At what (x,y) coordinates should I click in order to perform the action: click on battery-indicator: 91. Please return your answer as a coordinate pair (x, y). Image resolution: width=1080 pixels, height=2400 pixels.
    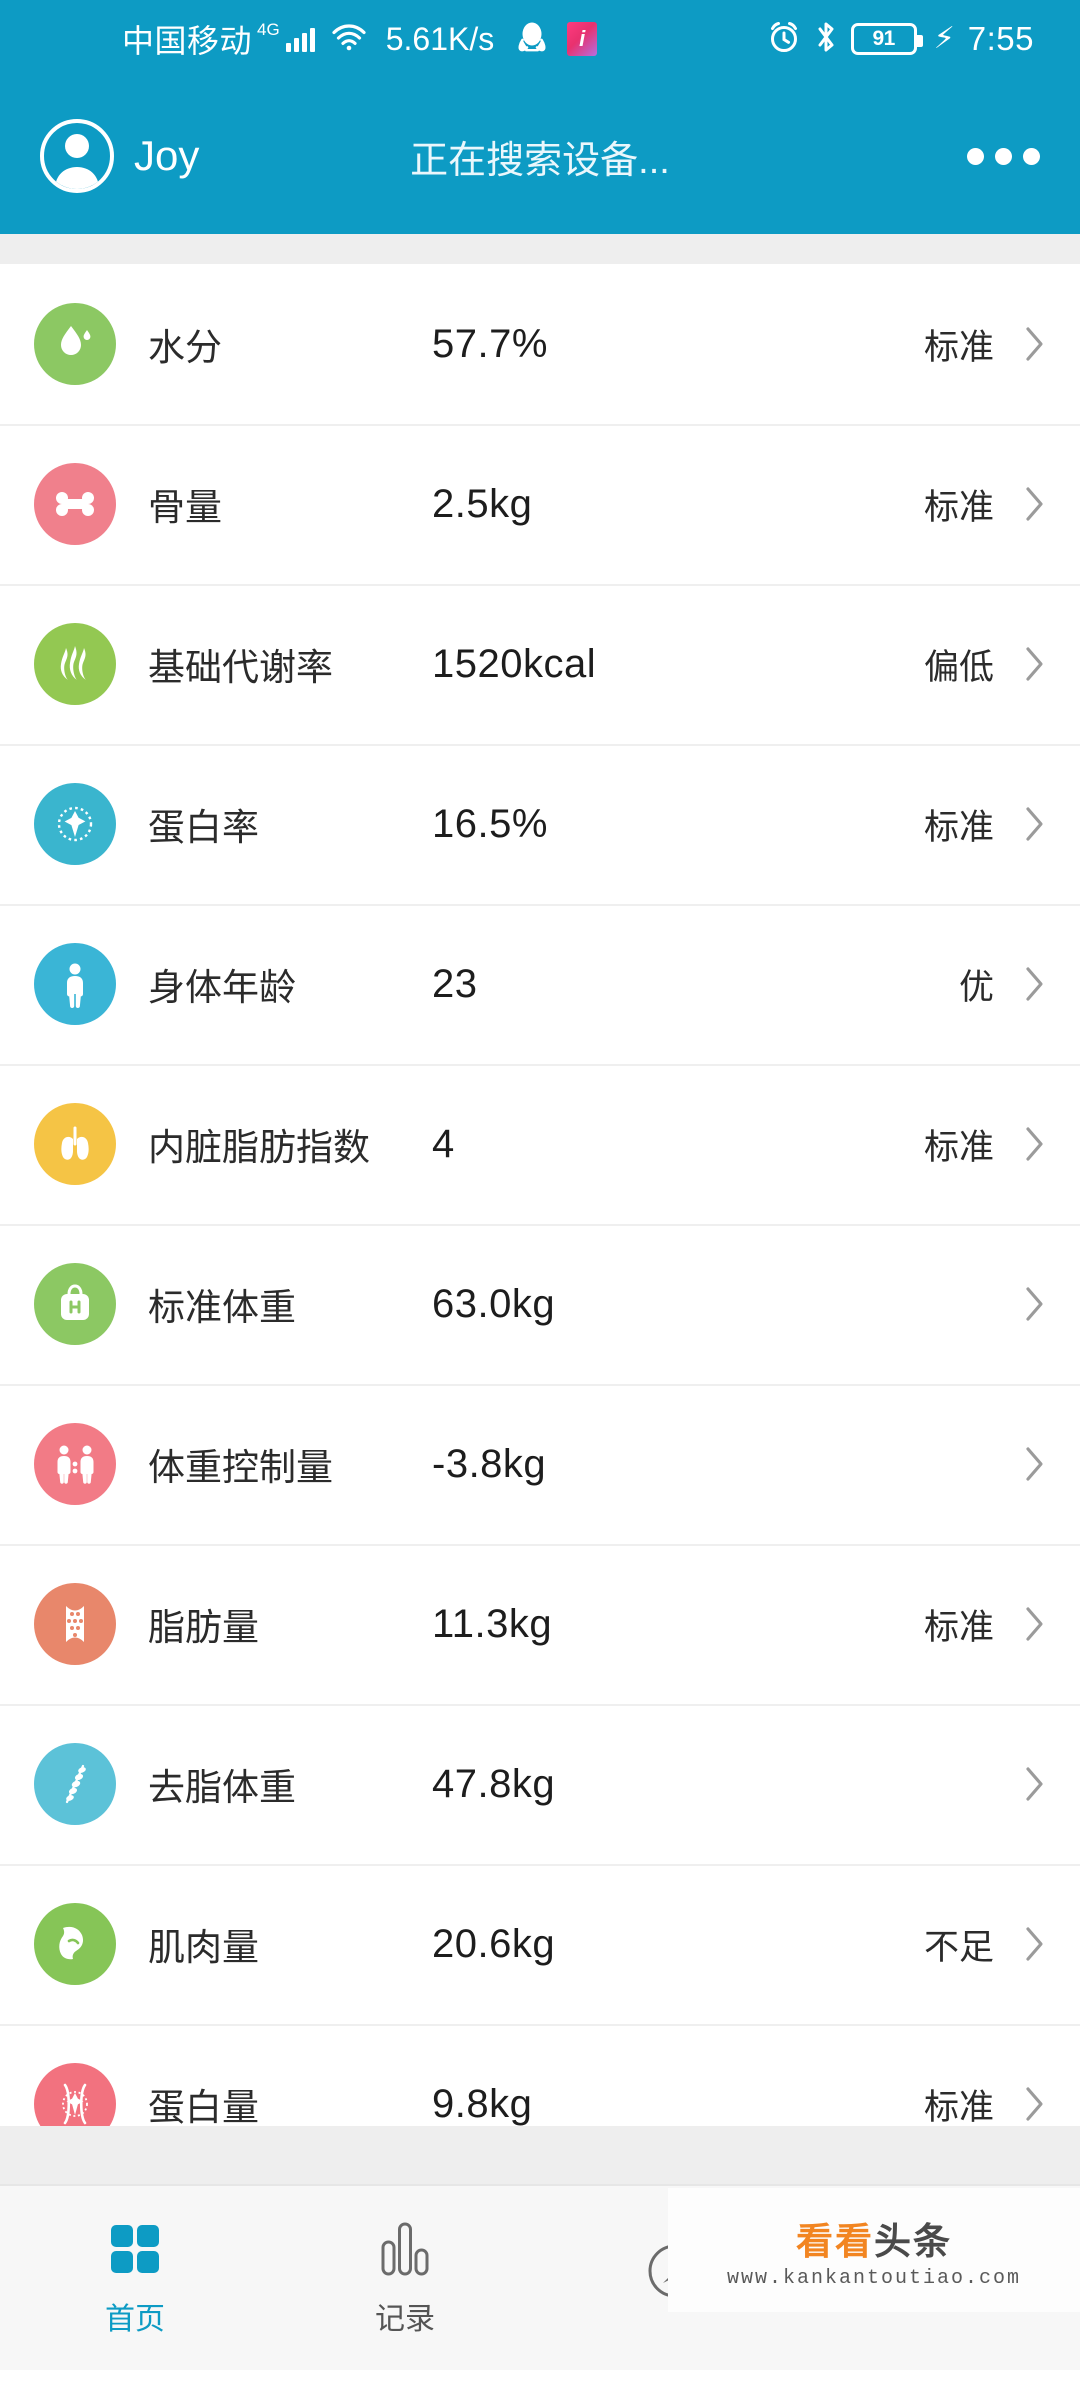
    Looking at the image, I should click on (886, 39).